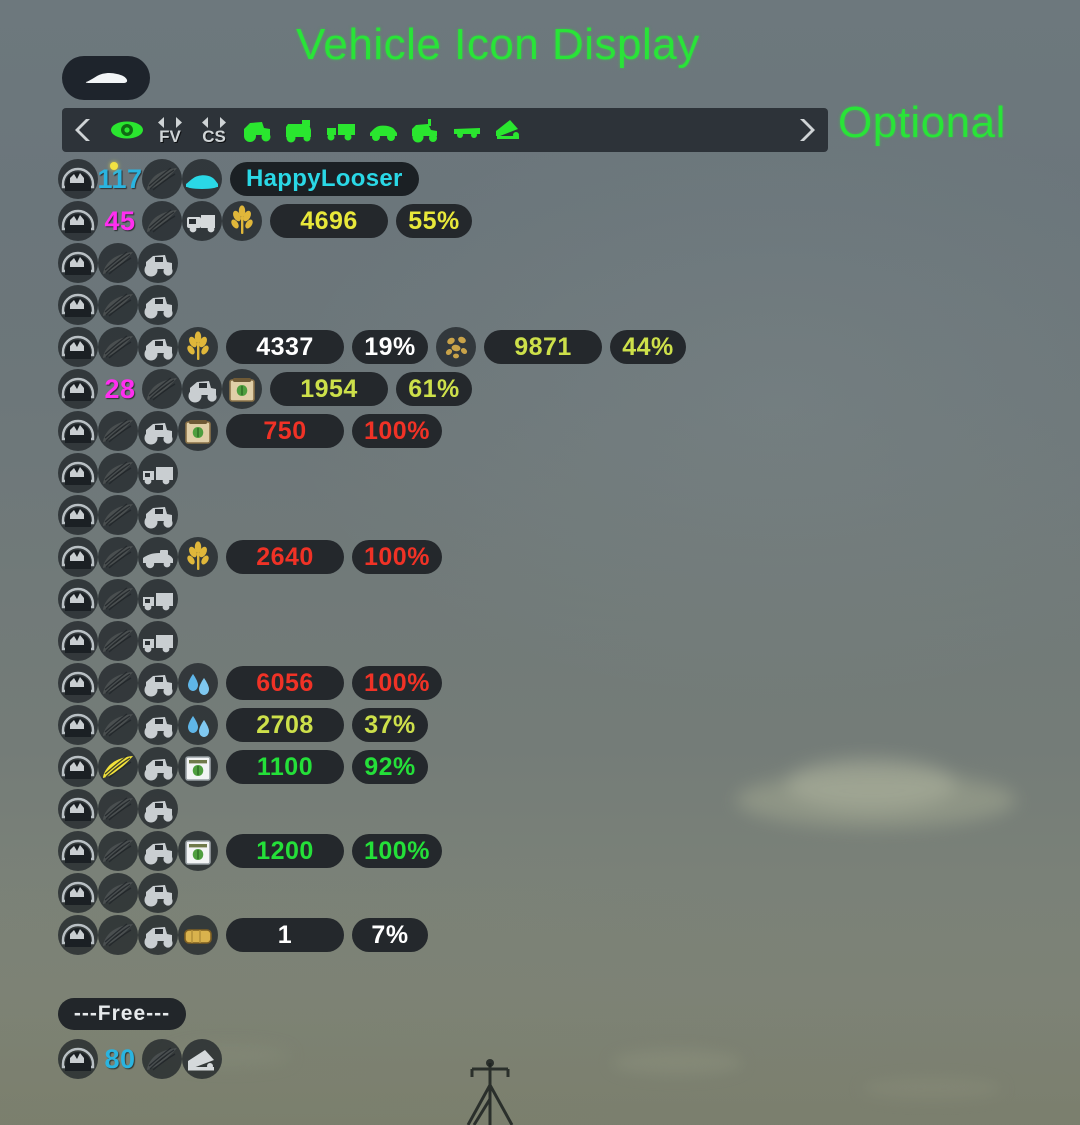 This screenshot has width=1080, height=1125. What do you see at coordinates (418, 389) in the screenshot?
I see `table-row: 28 1954 61%` at bounding box center [418, 389].